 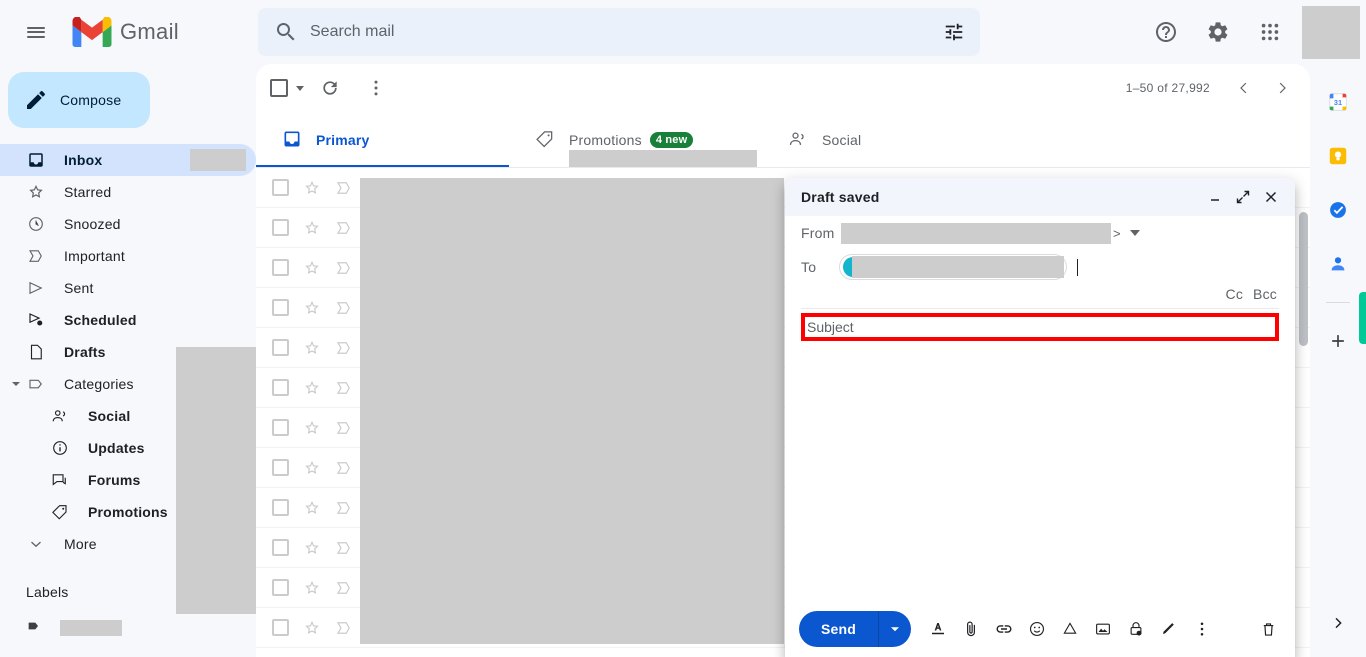 I want to click on send-options-button, so click(x=895, y=629).